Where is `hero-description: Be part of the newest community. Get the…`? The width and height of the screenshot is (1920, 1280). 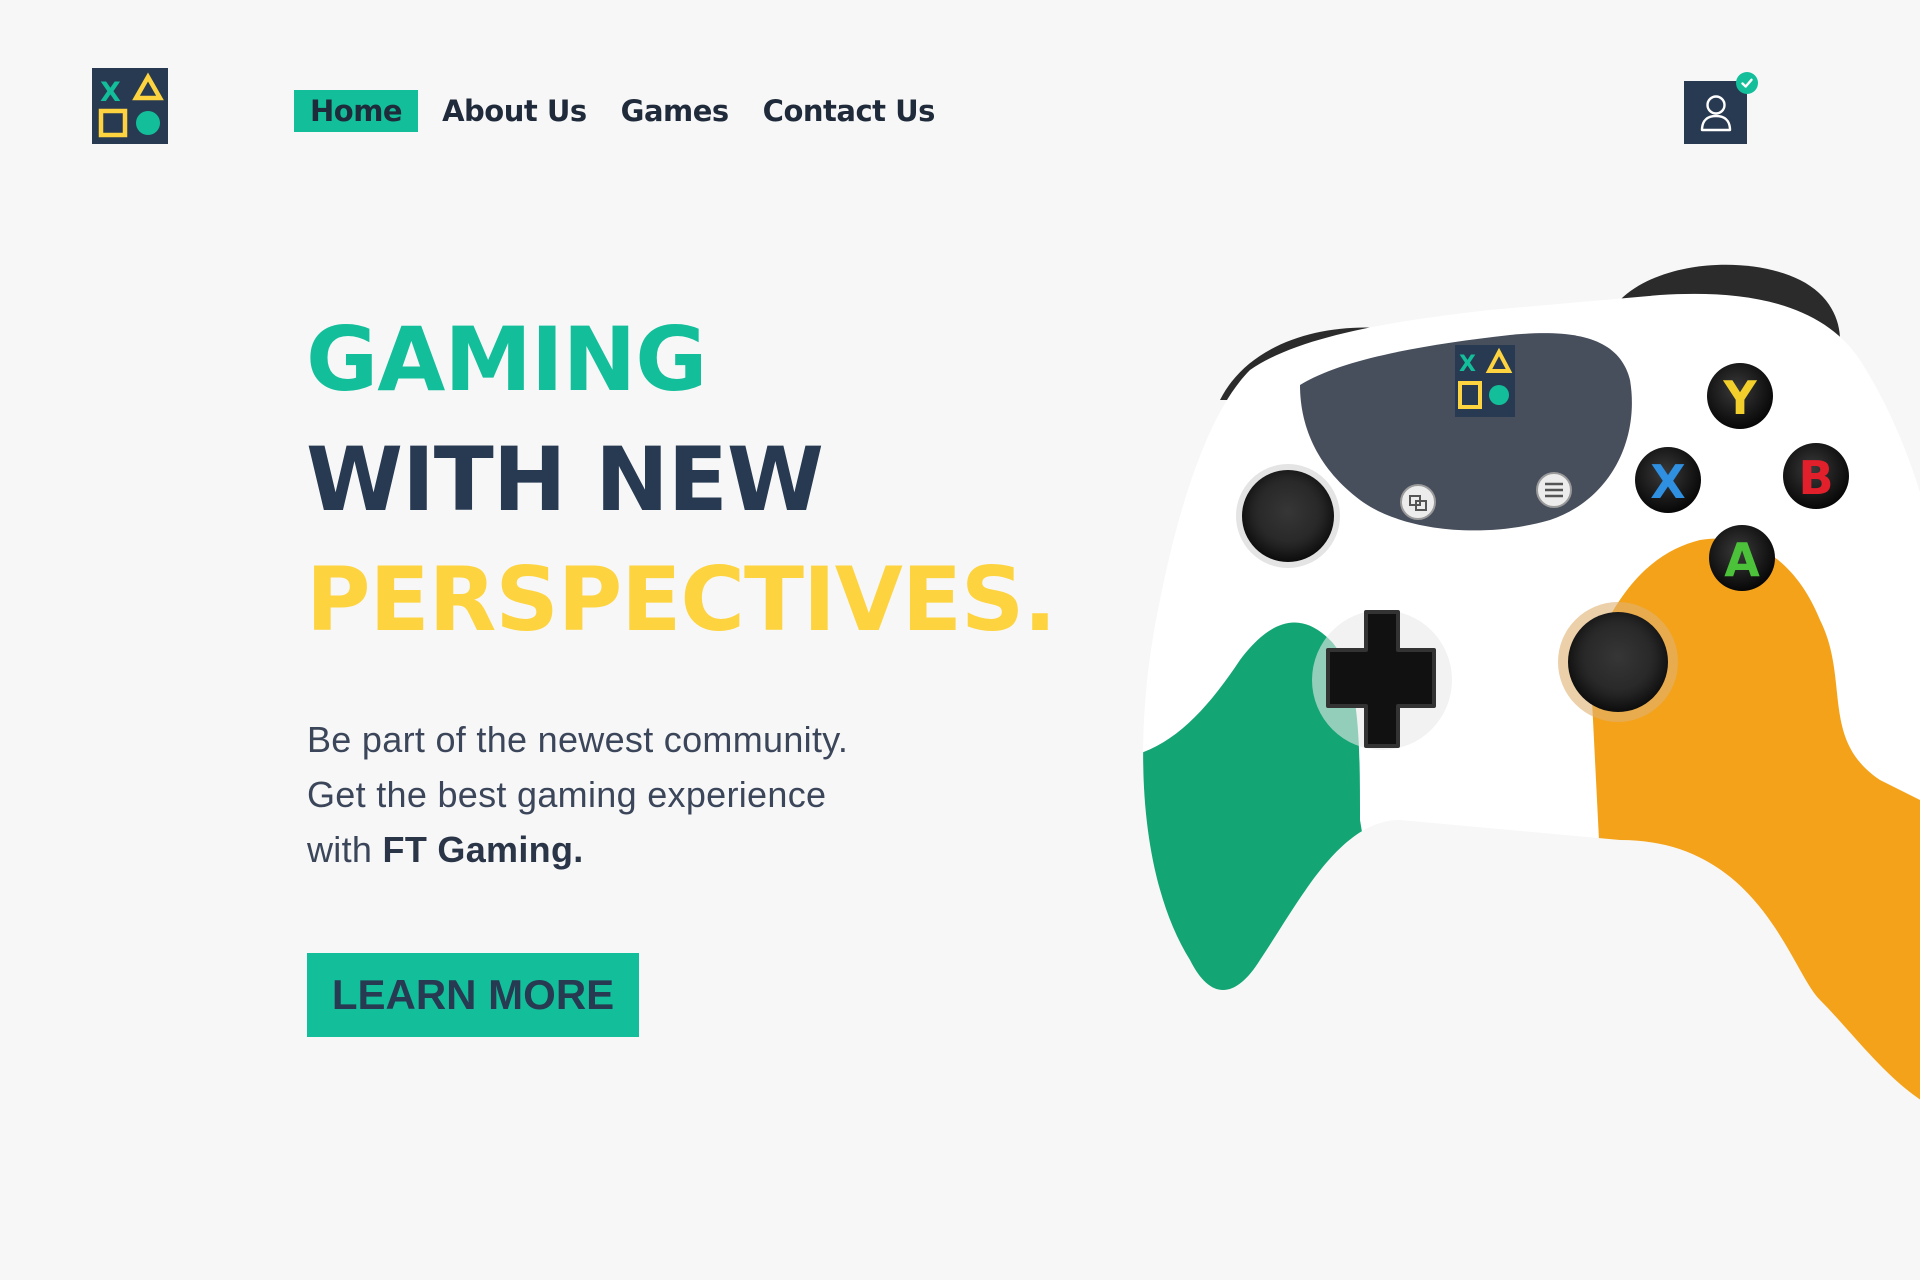
hero-description: Be part of the newest community. Get the… is located at coordinates (577, 794).